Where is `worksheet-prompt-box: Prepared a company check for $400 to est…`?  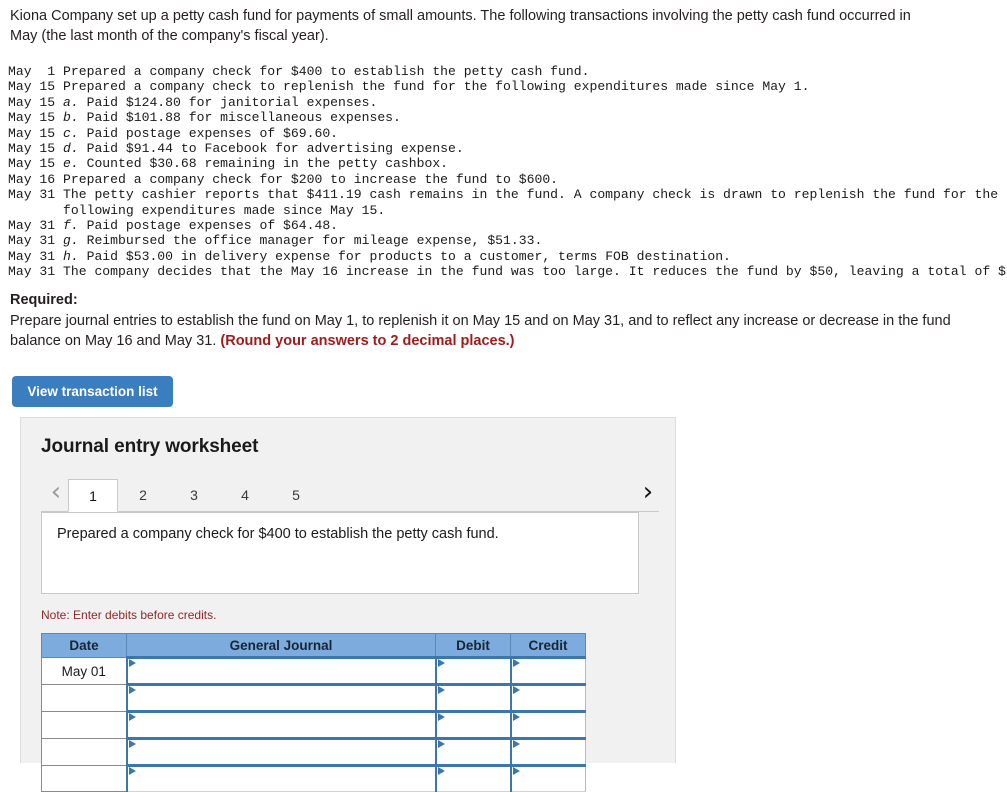
worksheet-prompt-box: Prepared a company check for $400 to est… is located at coordinates (340, 553).